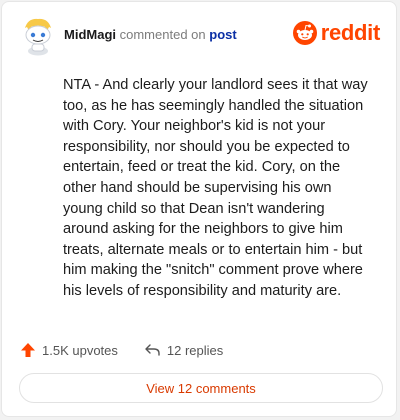  I want to click on avatar-snoo-icon, so click(38, 37).